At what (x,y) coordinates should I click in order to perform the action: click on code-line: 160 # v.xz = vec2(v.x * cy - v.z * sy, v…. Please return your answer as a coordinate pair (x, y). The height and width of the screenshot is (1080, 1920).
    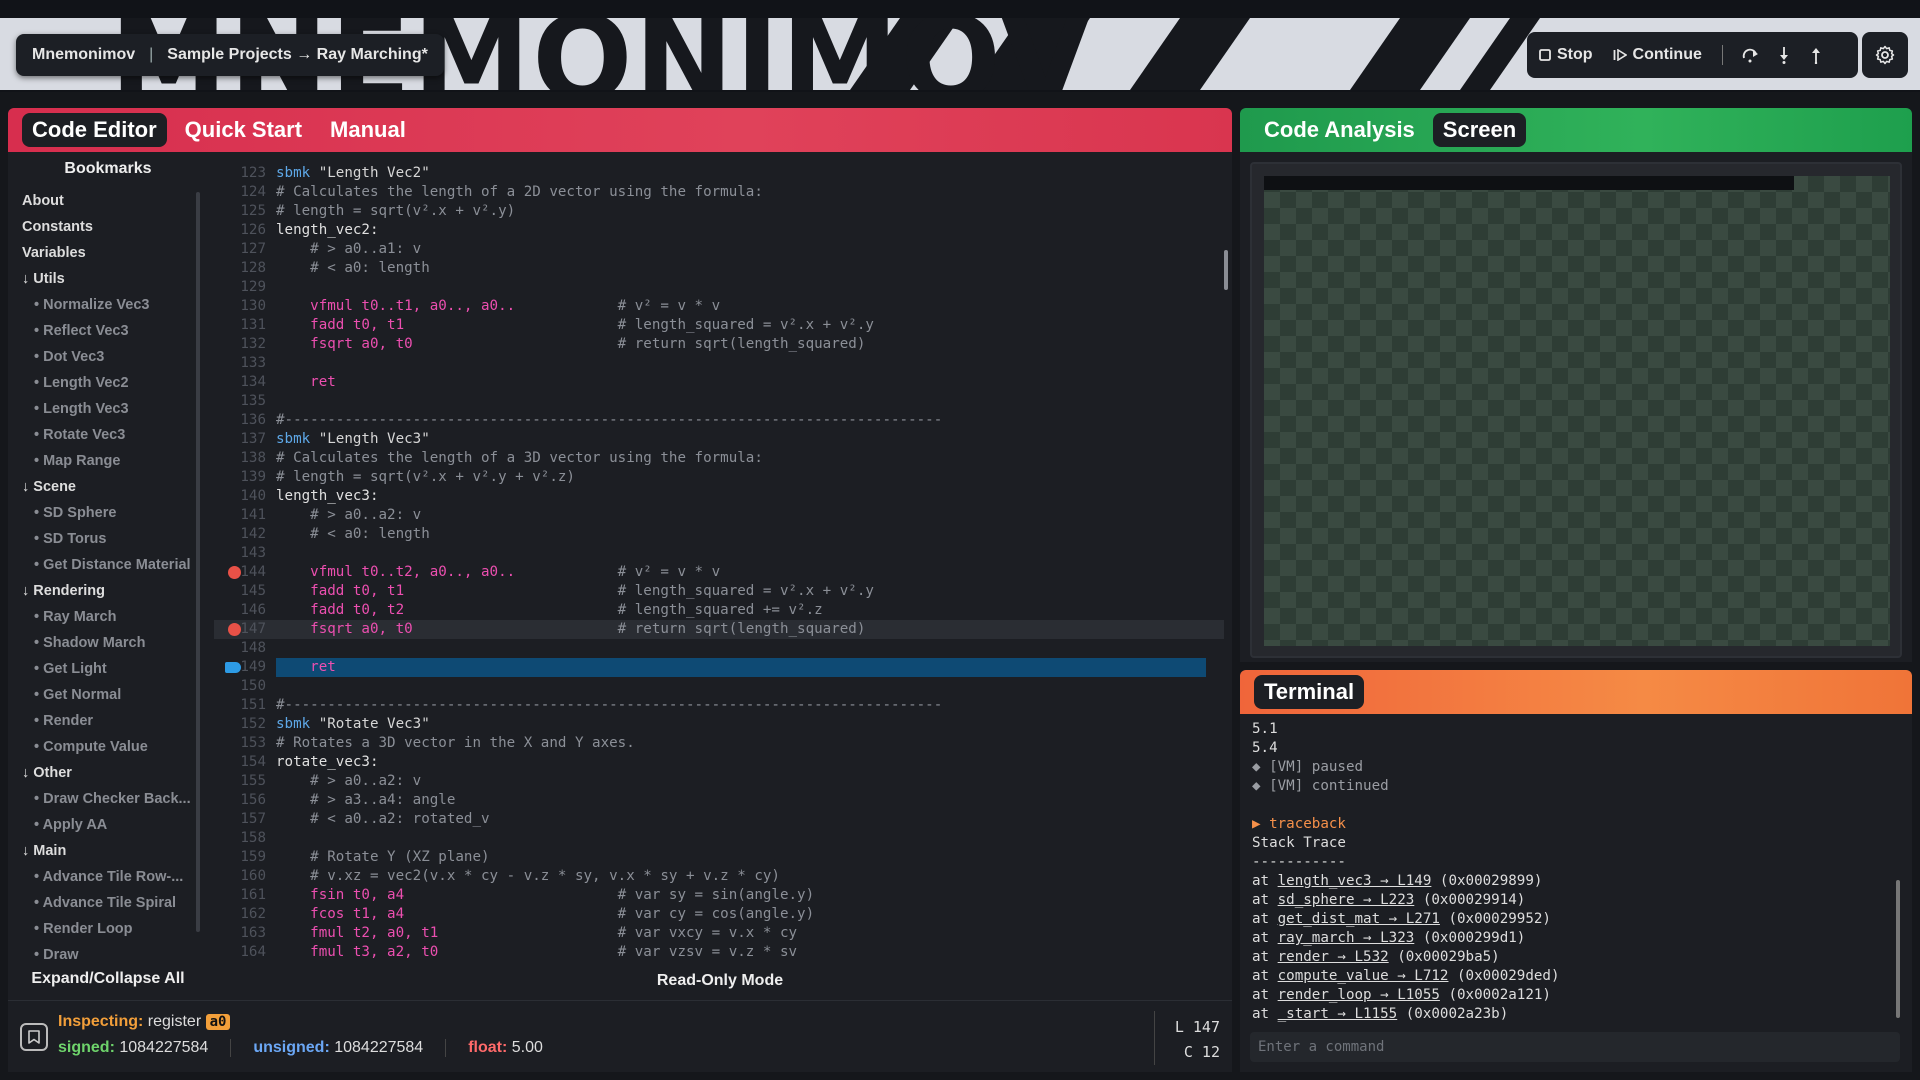
    Looking at the image, I should click on (719, 876).